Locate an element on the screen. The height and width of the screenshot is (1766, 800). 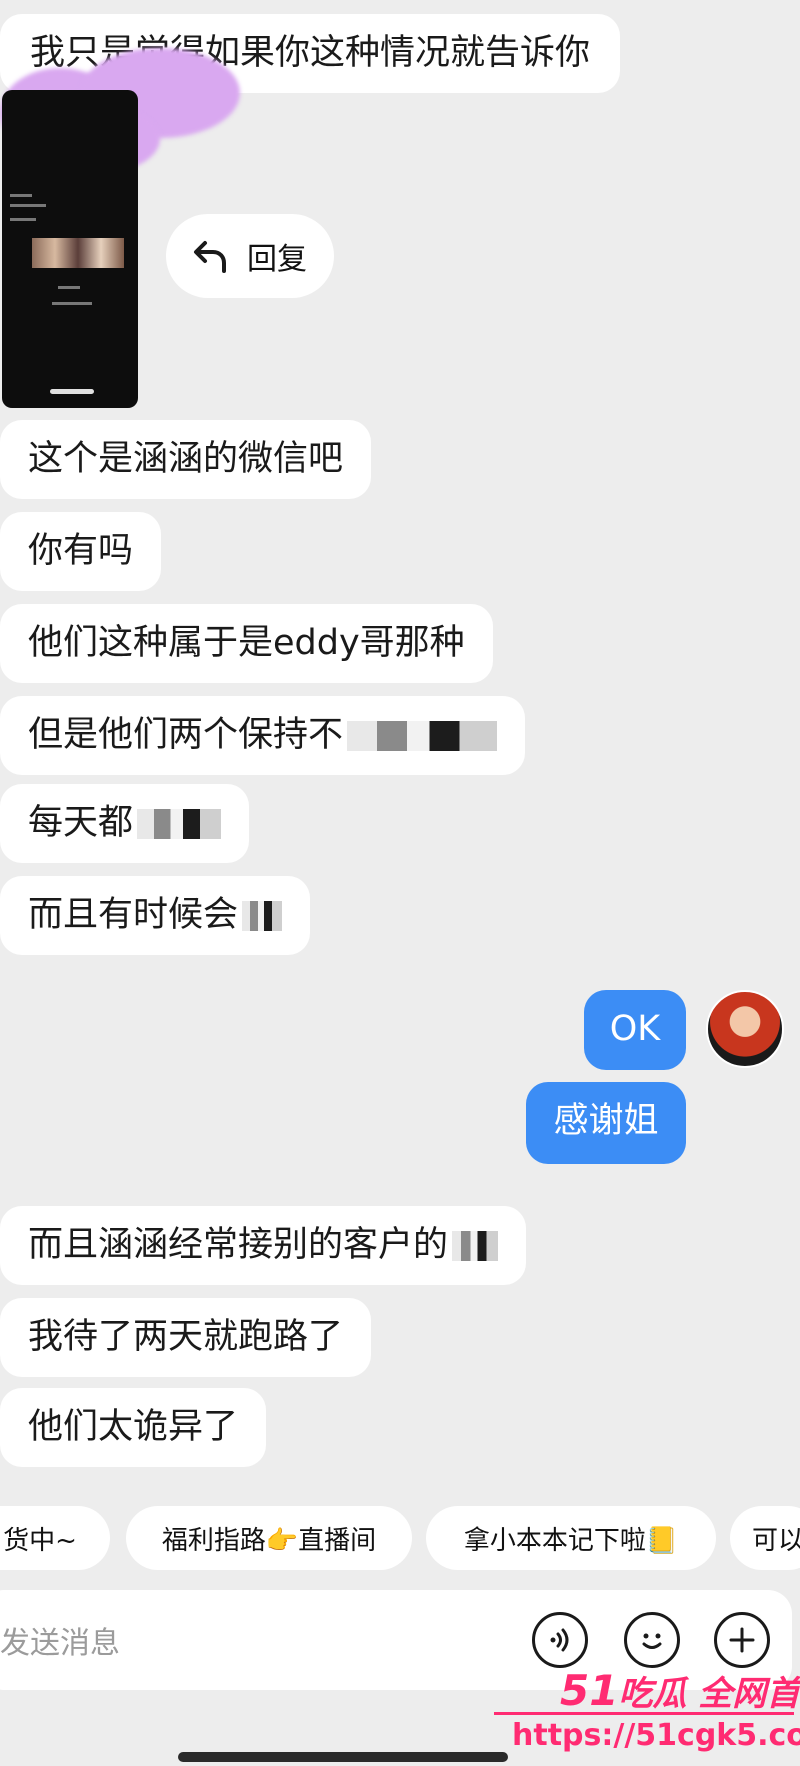
message-bubble-incoming: 而且有时候会 is located at coordinates (155, 915).